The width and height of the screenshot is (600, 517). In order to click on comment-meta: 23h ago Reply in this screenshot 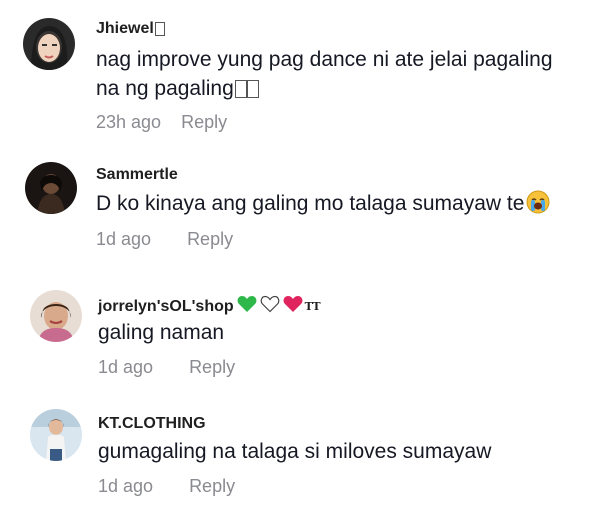, I will do `click(161, 122)`.